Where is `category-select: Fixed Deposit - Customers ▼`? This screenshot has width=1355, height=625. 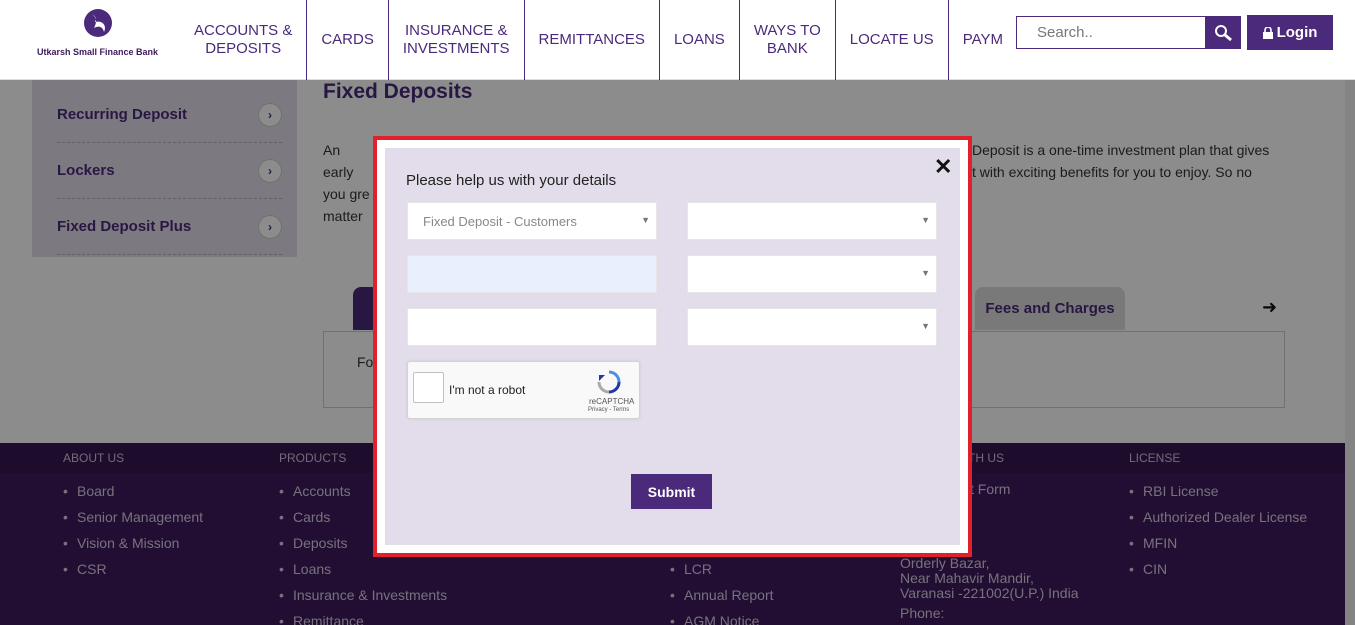 category-select: Fixed Deposit - Customers ▼ is located at coordinates (532, 221).